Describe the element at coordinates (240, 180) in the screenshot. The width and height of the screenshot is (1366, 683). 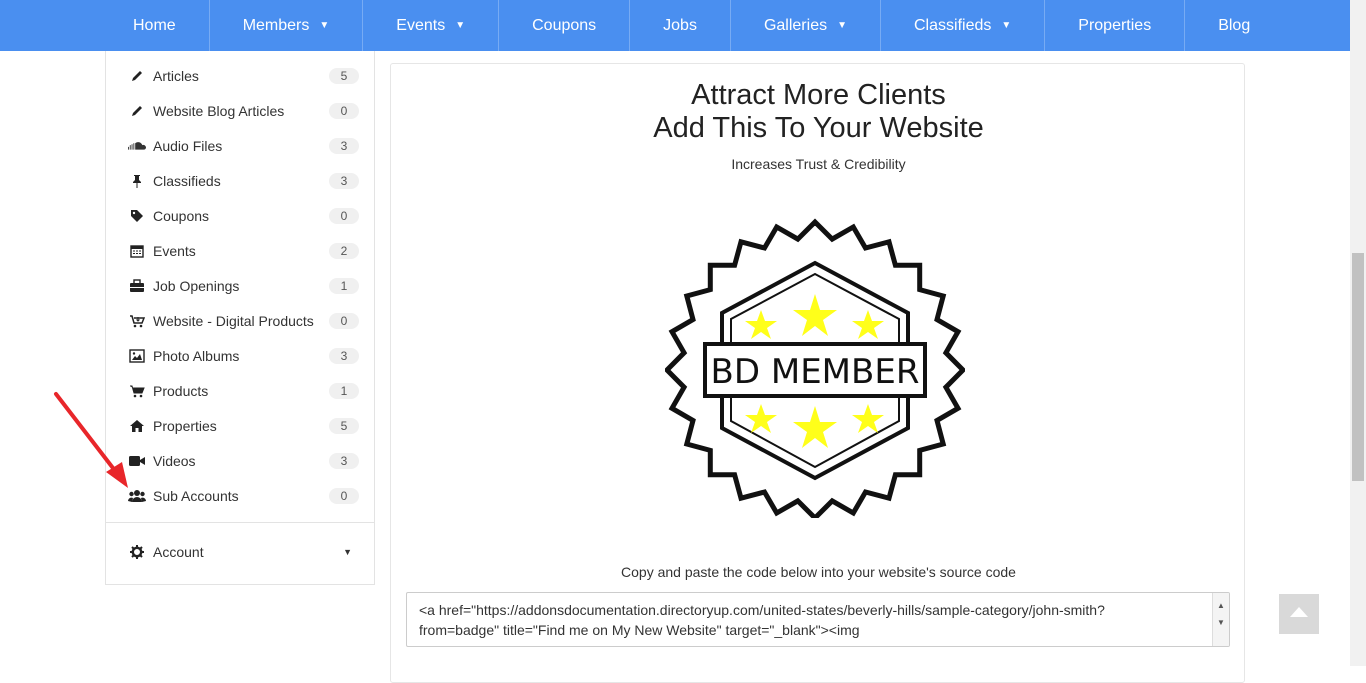
I see `sidebar-item-classifieds: Classifieds 3` at that location.